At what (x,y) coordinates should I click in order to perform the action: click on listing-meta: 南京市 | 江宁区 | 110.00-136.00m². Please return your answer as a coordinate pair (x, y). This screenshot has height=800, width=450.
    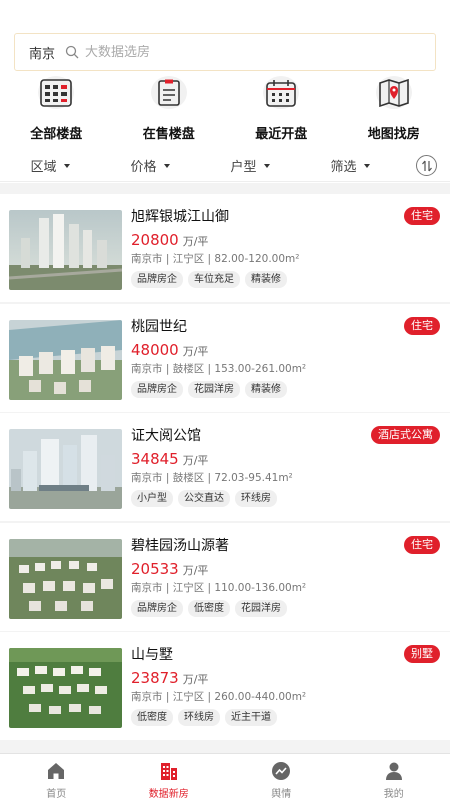
    Looking at the image, I should click on (219, 587).